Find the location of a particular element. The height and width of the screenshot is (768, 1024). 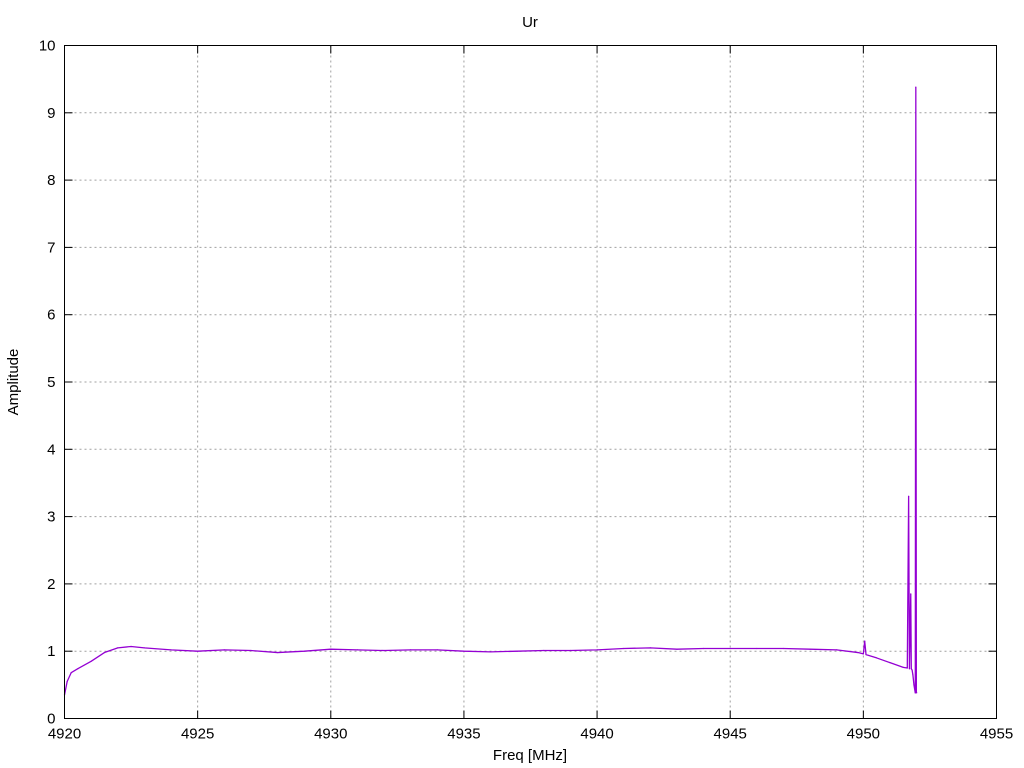

x-tick-label: 4950 is located at coordinates (863, 734).